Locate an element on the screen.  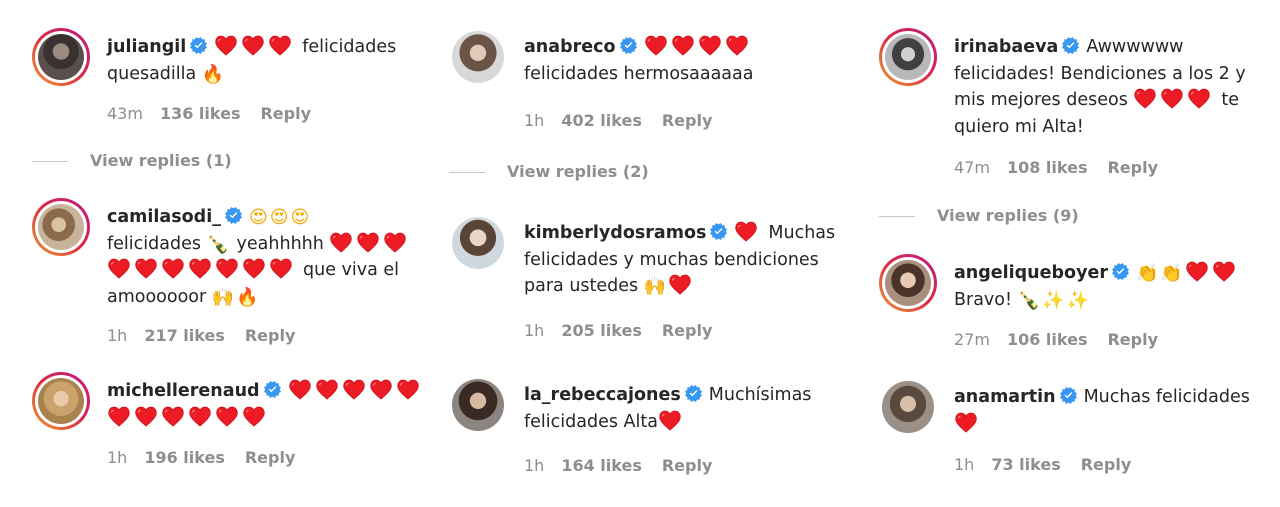
comment-text: anamartin Muchas felicidades is located at coordinates (1109, 410).